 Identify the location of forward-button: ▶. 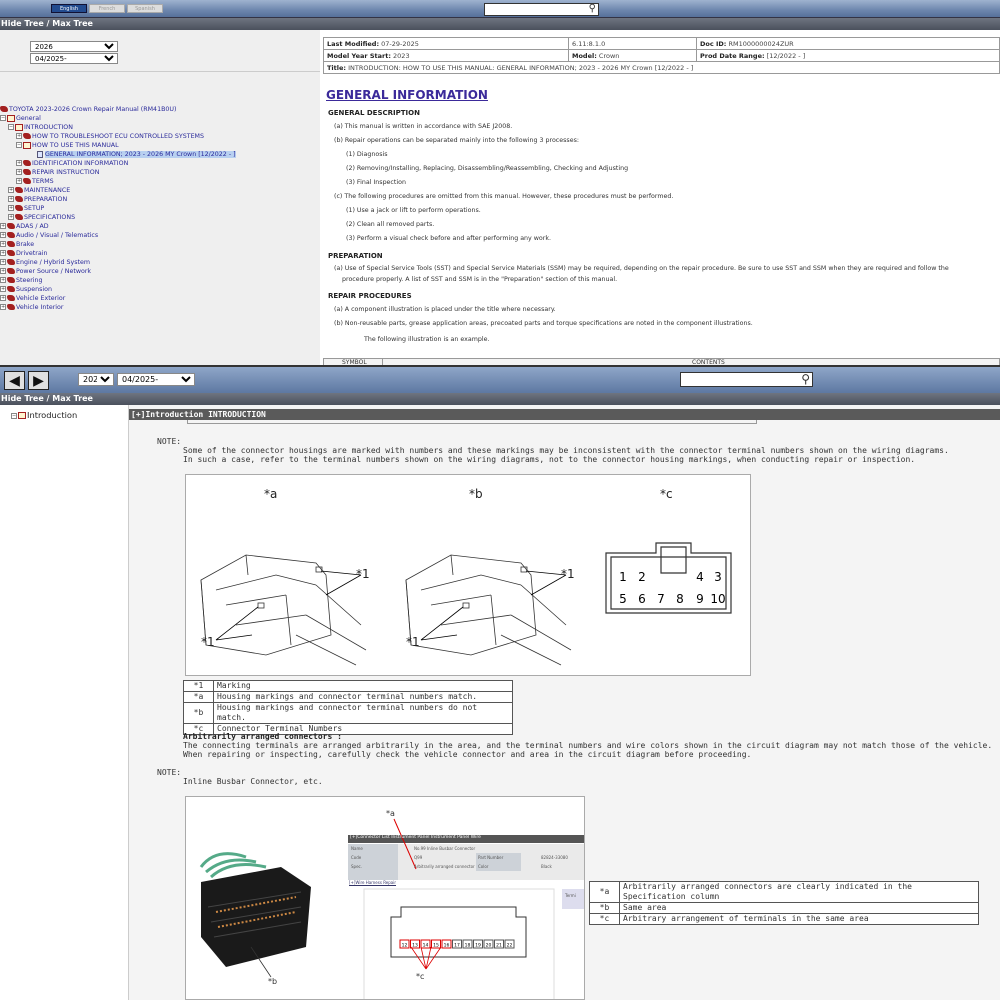
(38, 380).